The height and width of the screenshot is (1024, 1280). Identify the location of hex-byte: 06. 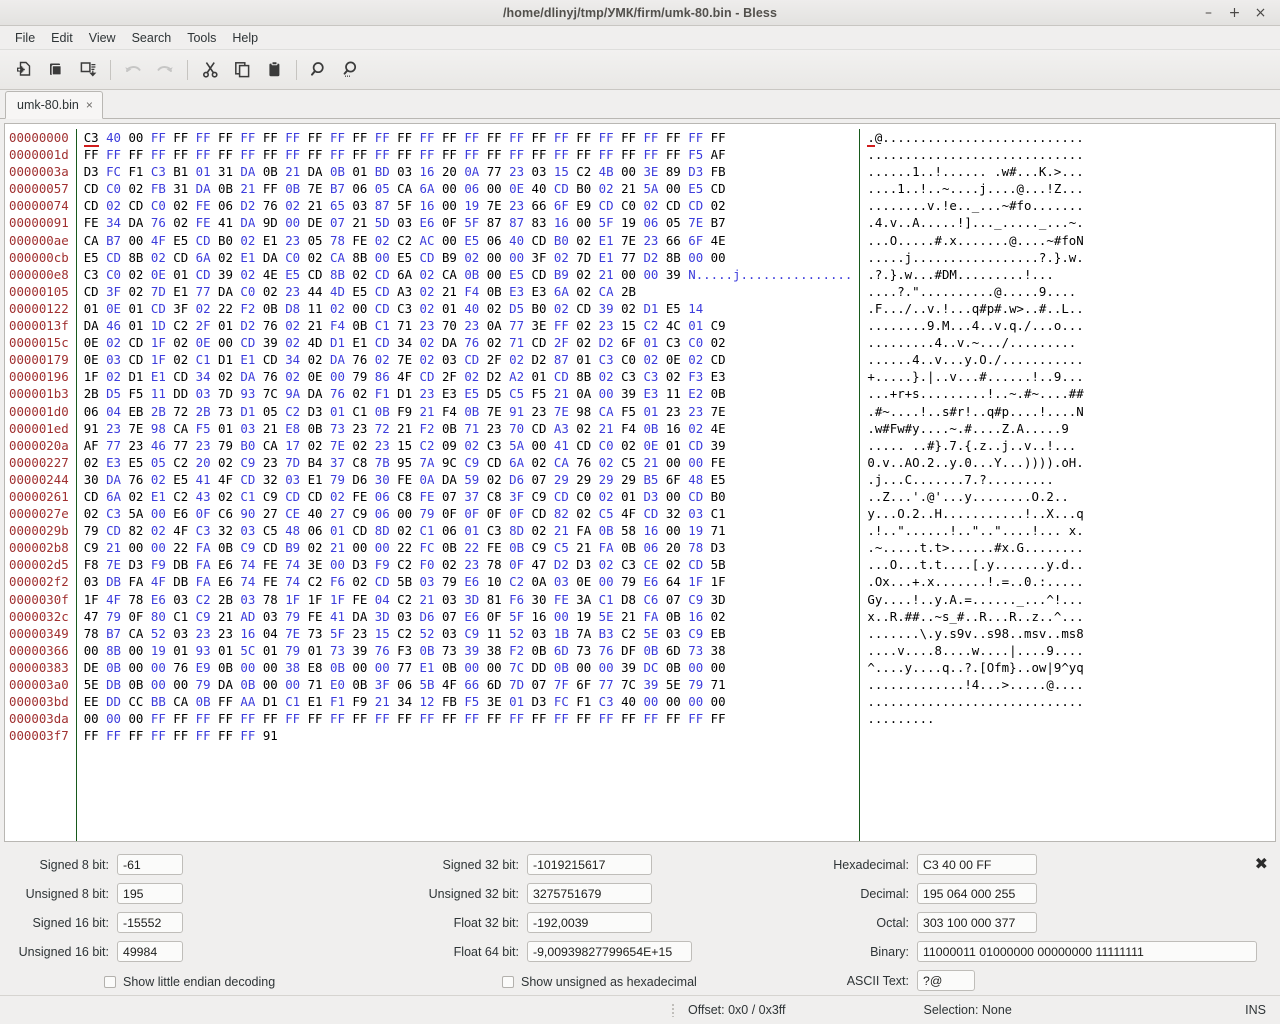
(404, 684).